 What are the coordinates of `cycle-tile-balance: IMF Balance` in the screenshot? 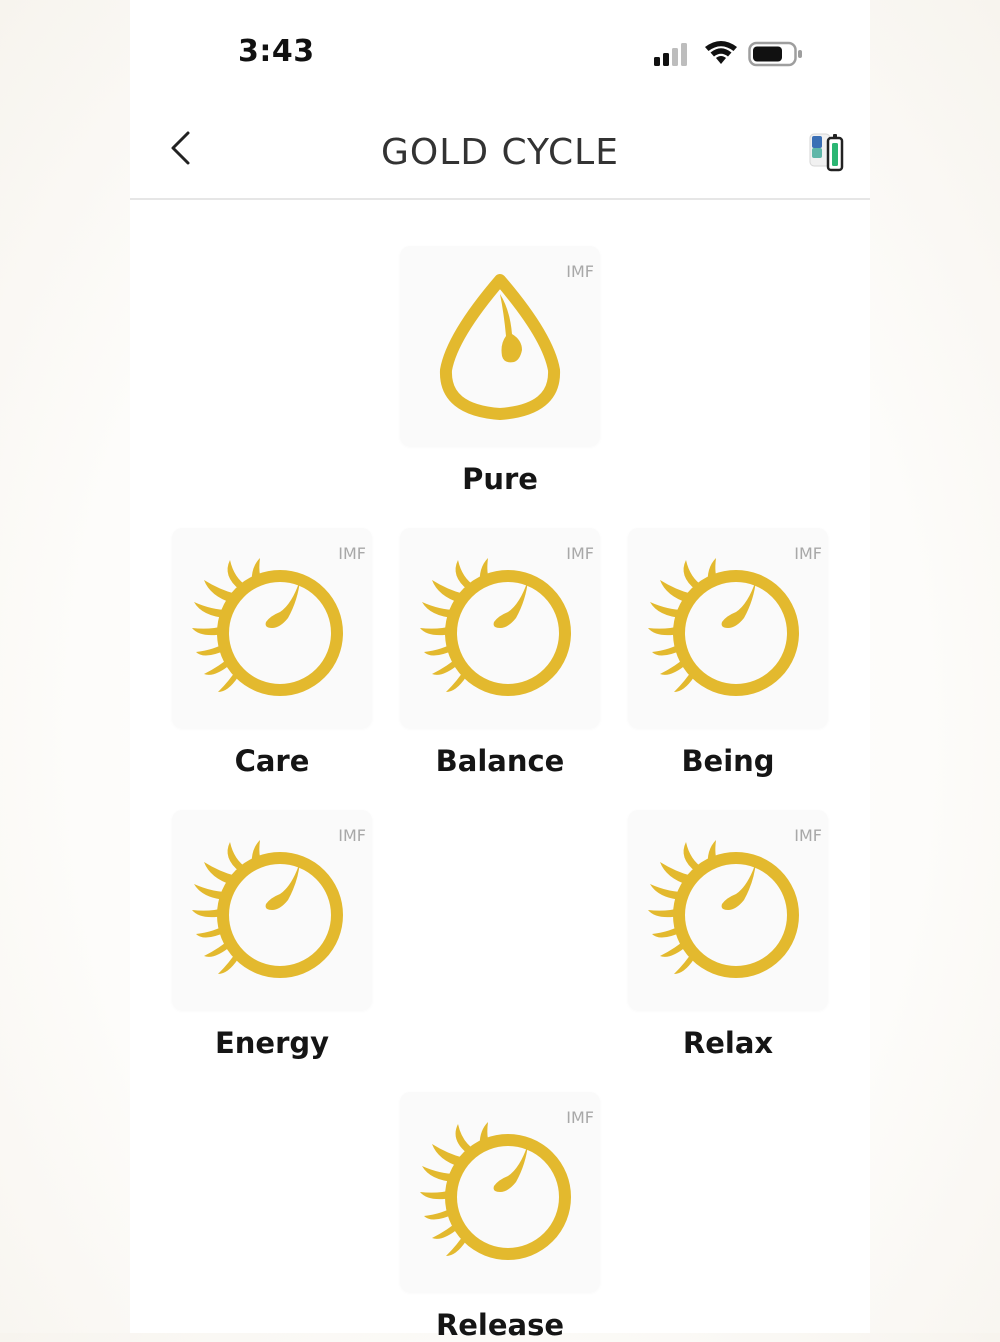 It's located at (500, 653).